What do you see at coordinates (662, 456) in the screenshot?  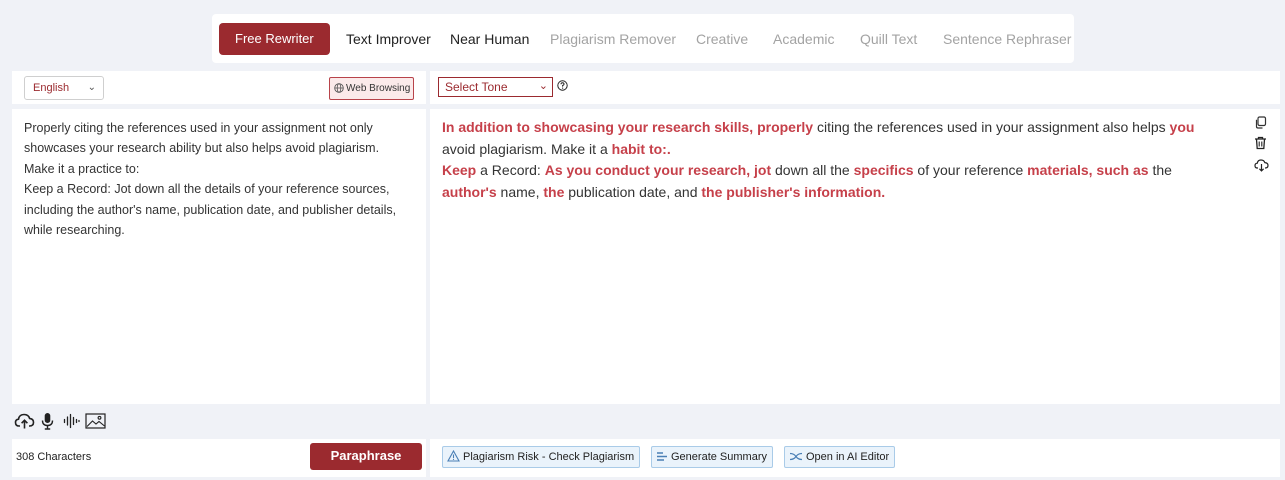 I see `summary-icon` at bounding box center [662, 456].